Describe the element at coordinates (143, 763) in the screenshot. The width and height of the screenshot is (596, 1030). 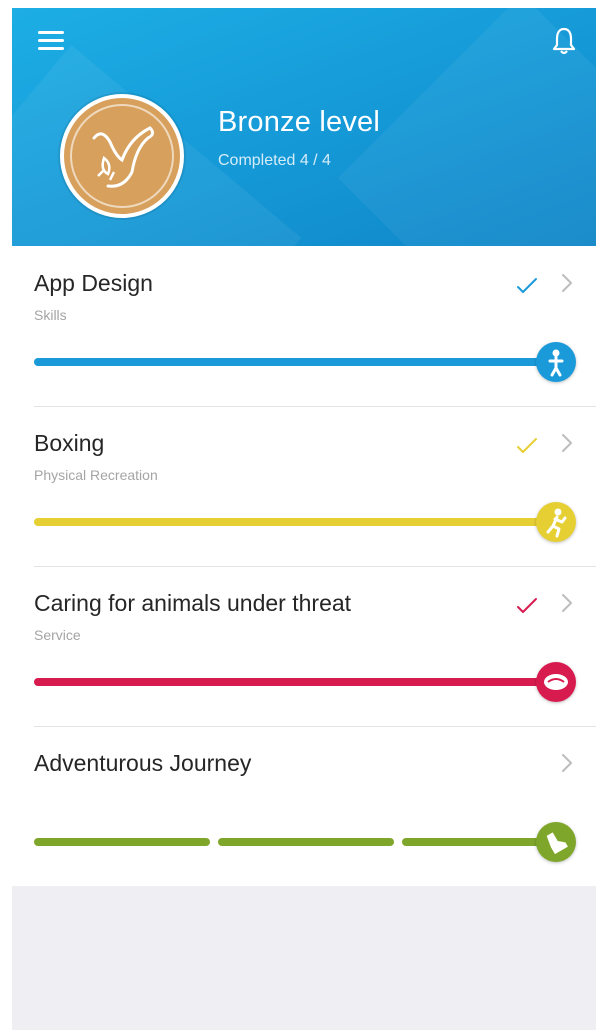
I see `activity-title: Adventurous Journey` at that location.